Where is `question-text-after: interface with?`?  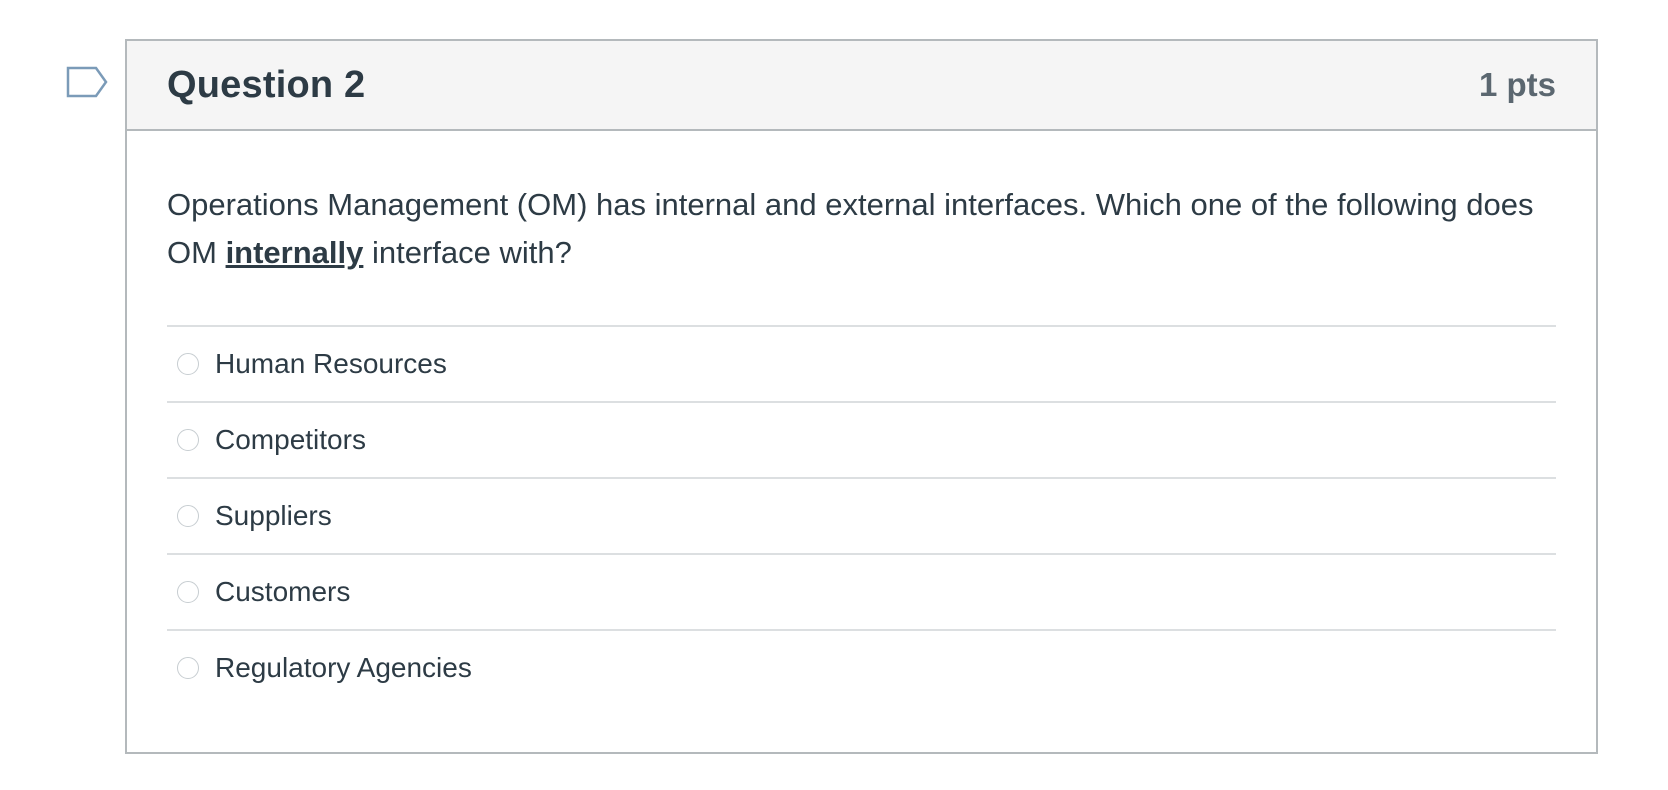
question-text-after: interface with? is located at coordinates (467, 252).